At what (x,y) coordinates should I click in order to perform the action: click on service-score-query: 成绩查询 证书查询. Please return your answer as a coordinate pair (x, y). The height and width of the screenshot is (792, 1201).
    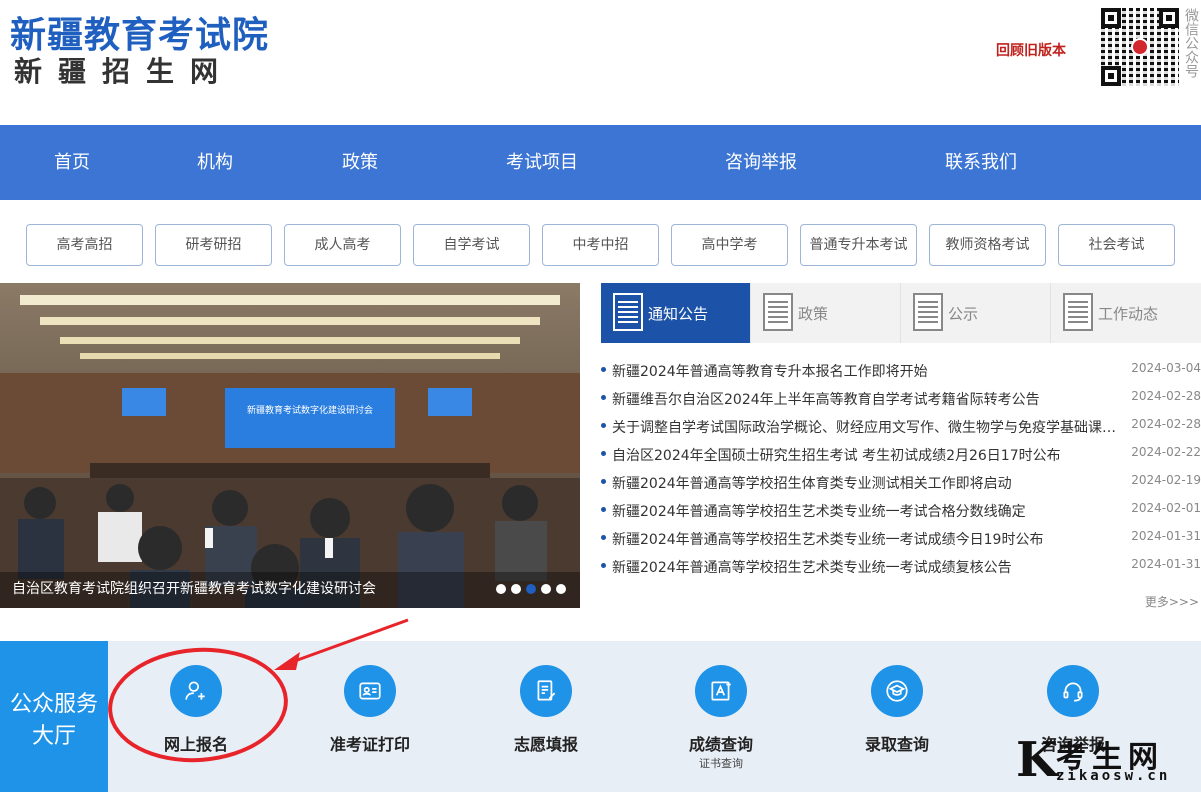
    Looking at the image, I should click on (721, 716).